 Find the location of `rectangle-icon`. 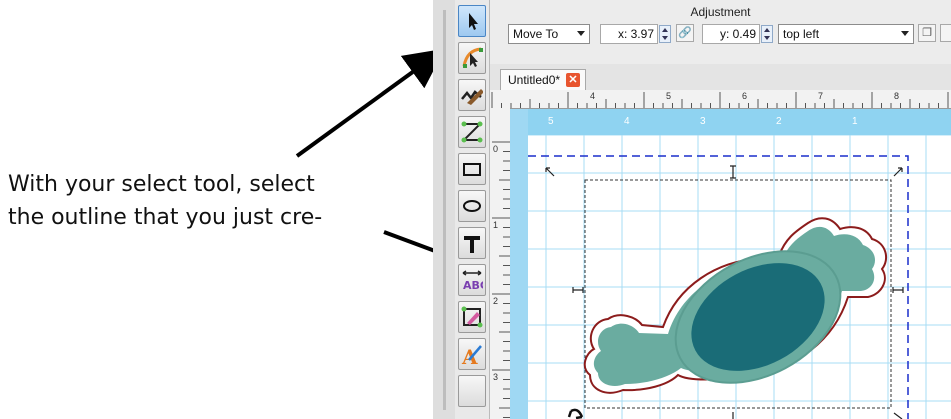

rectangle-icon is located at coordinates (472, 169).